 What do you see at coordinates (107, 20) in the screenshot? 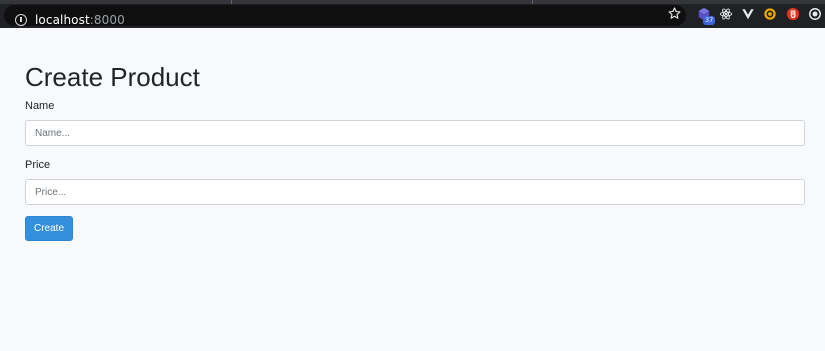
I see `url-port: :8000` at bounding box center [107, 20].